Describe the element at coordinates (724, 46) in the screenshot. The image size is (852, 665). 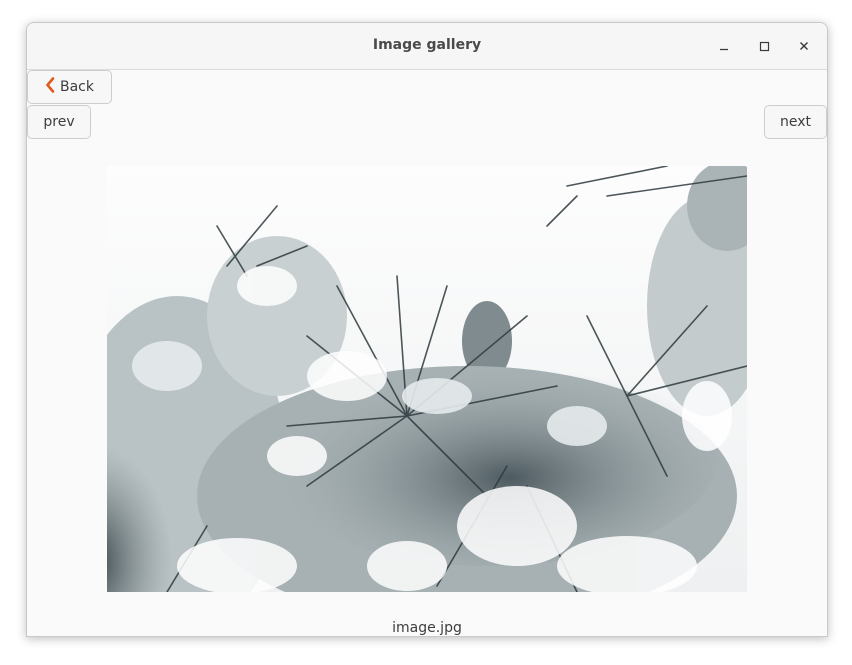
I see `minimize-button` at that location.